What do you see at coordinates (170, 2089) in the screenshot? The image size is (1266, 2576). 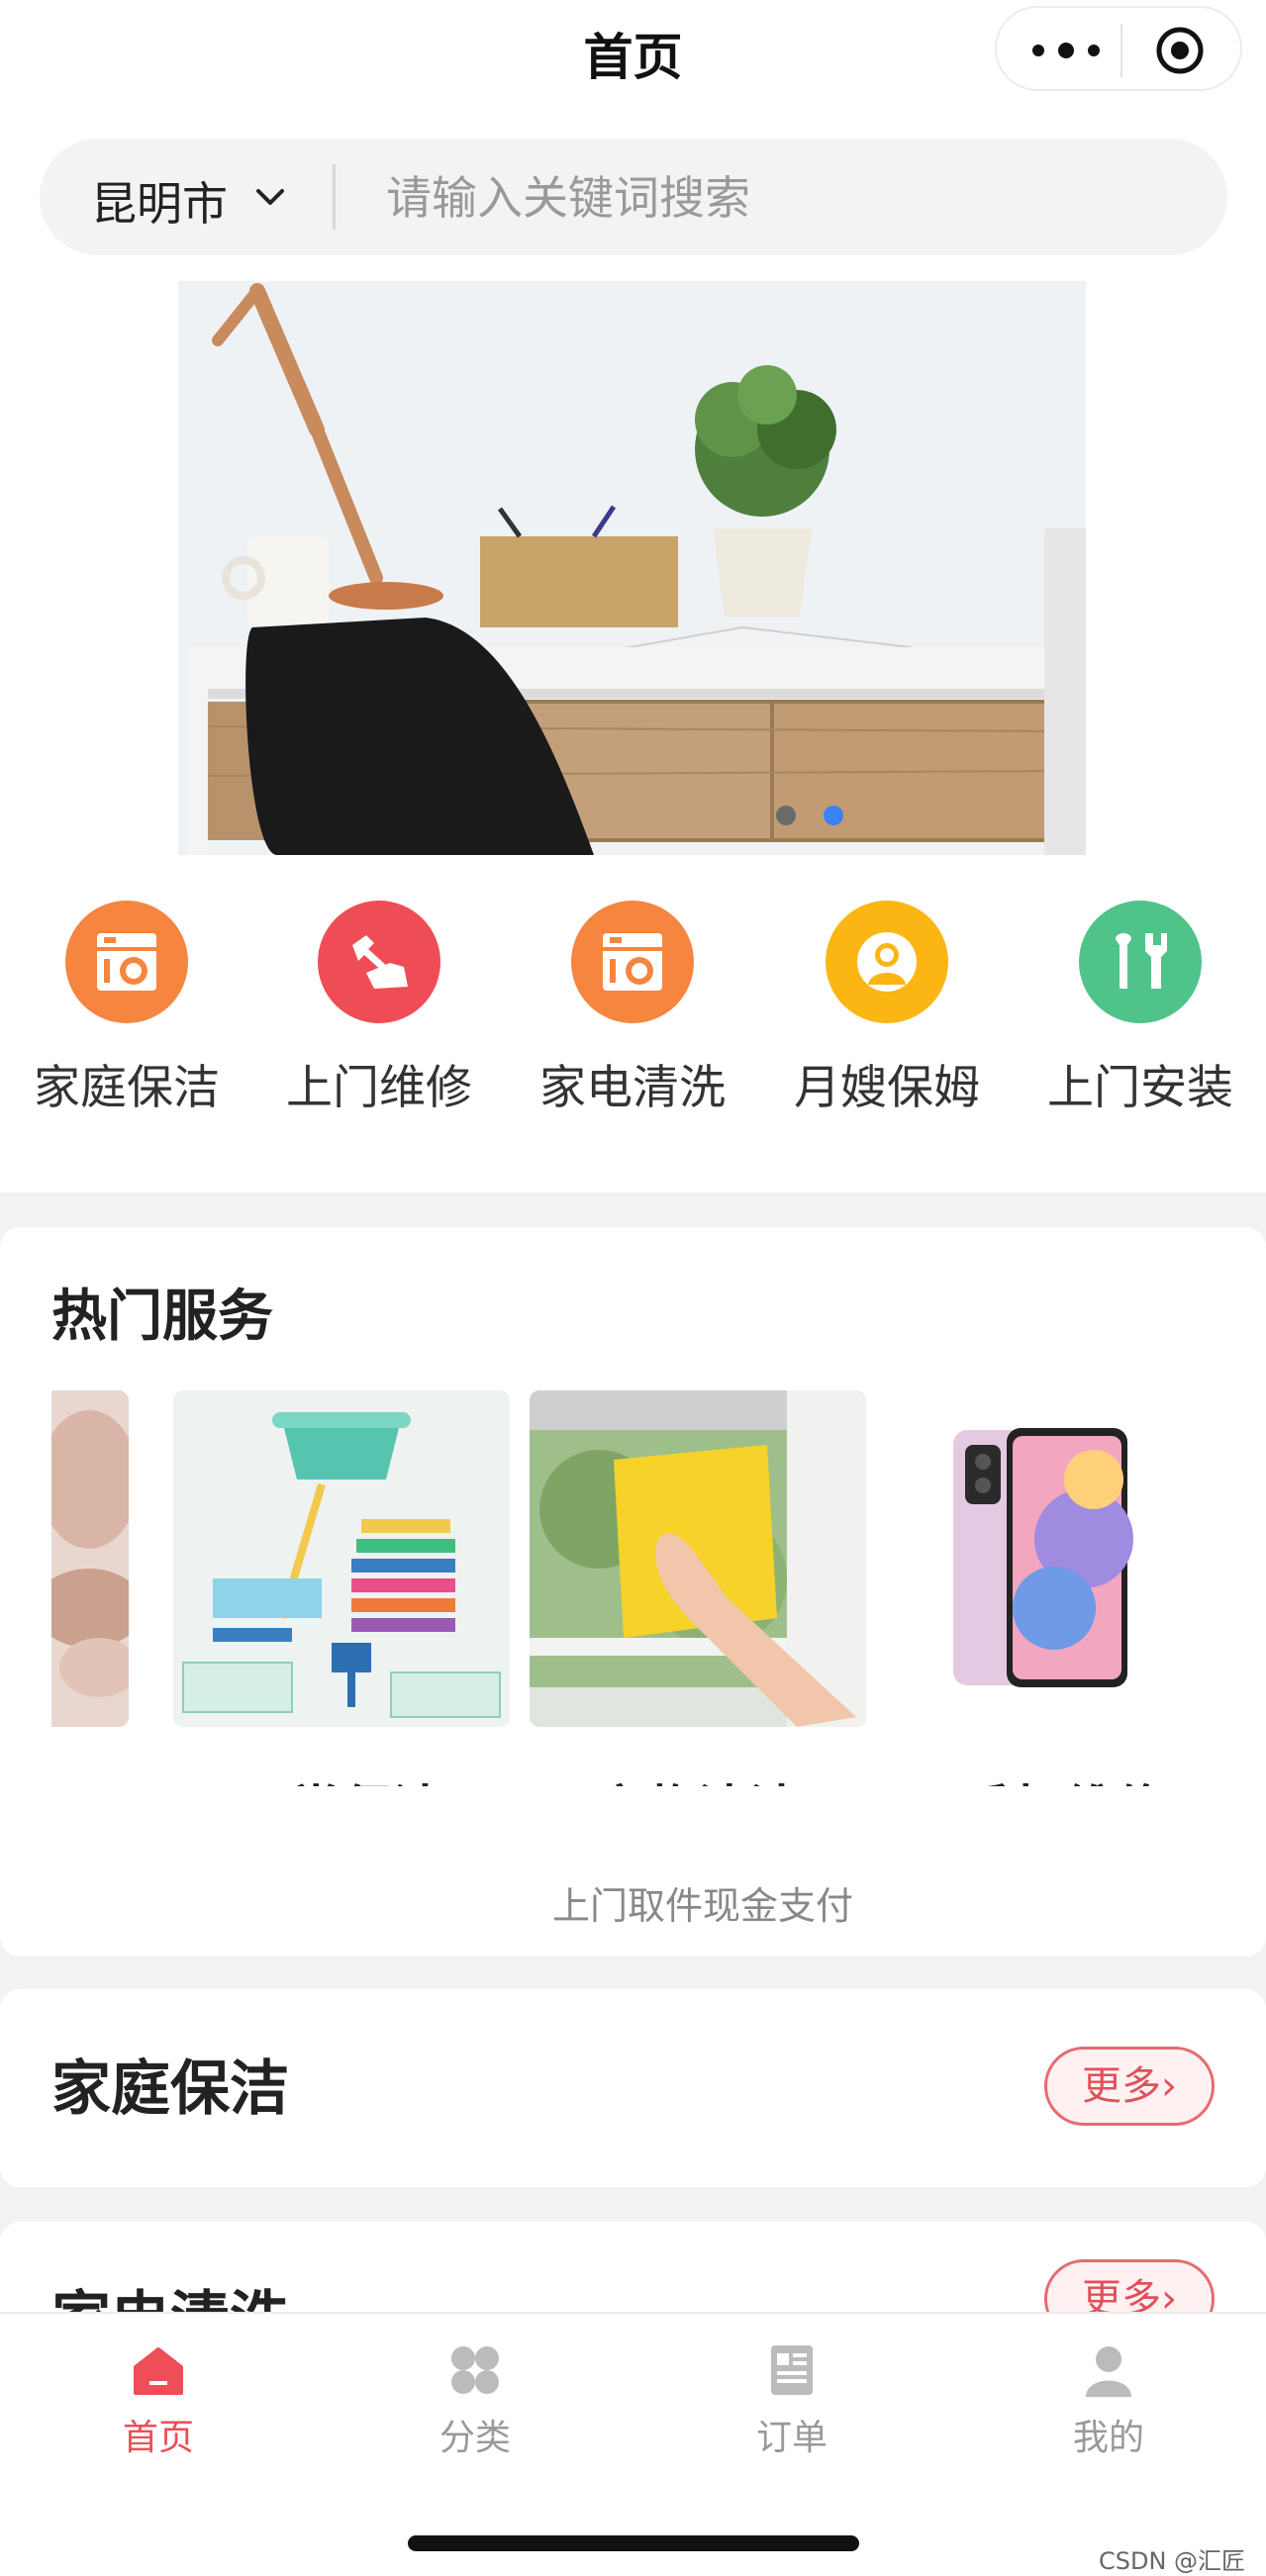 I see `section-title: 家庭保洁` at bounding box center [170, 2089].